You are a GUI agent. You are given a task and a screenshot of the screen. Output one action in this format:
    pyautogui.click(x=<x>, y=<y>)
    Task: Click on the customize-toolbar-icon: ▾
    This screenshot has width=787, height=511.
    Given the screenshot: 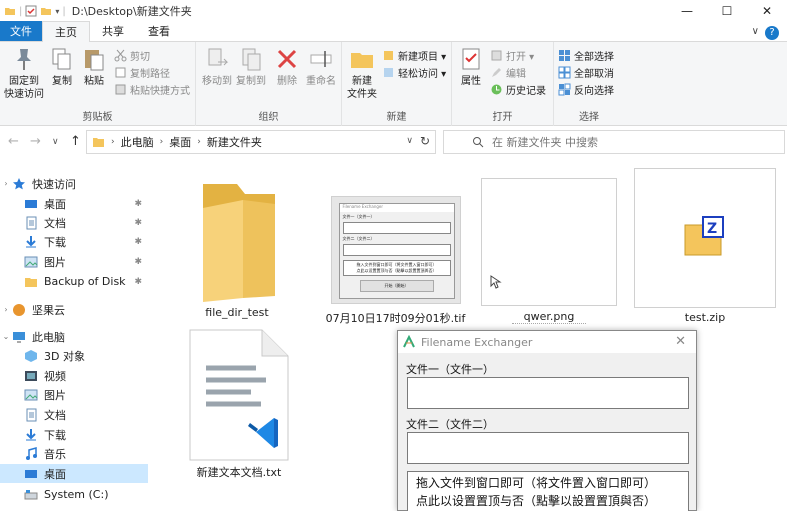 What is the action you would take?
    pyautogui.click(x=57, y=11)
    